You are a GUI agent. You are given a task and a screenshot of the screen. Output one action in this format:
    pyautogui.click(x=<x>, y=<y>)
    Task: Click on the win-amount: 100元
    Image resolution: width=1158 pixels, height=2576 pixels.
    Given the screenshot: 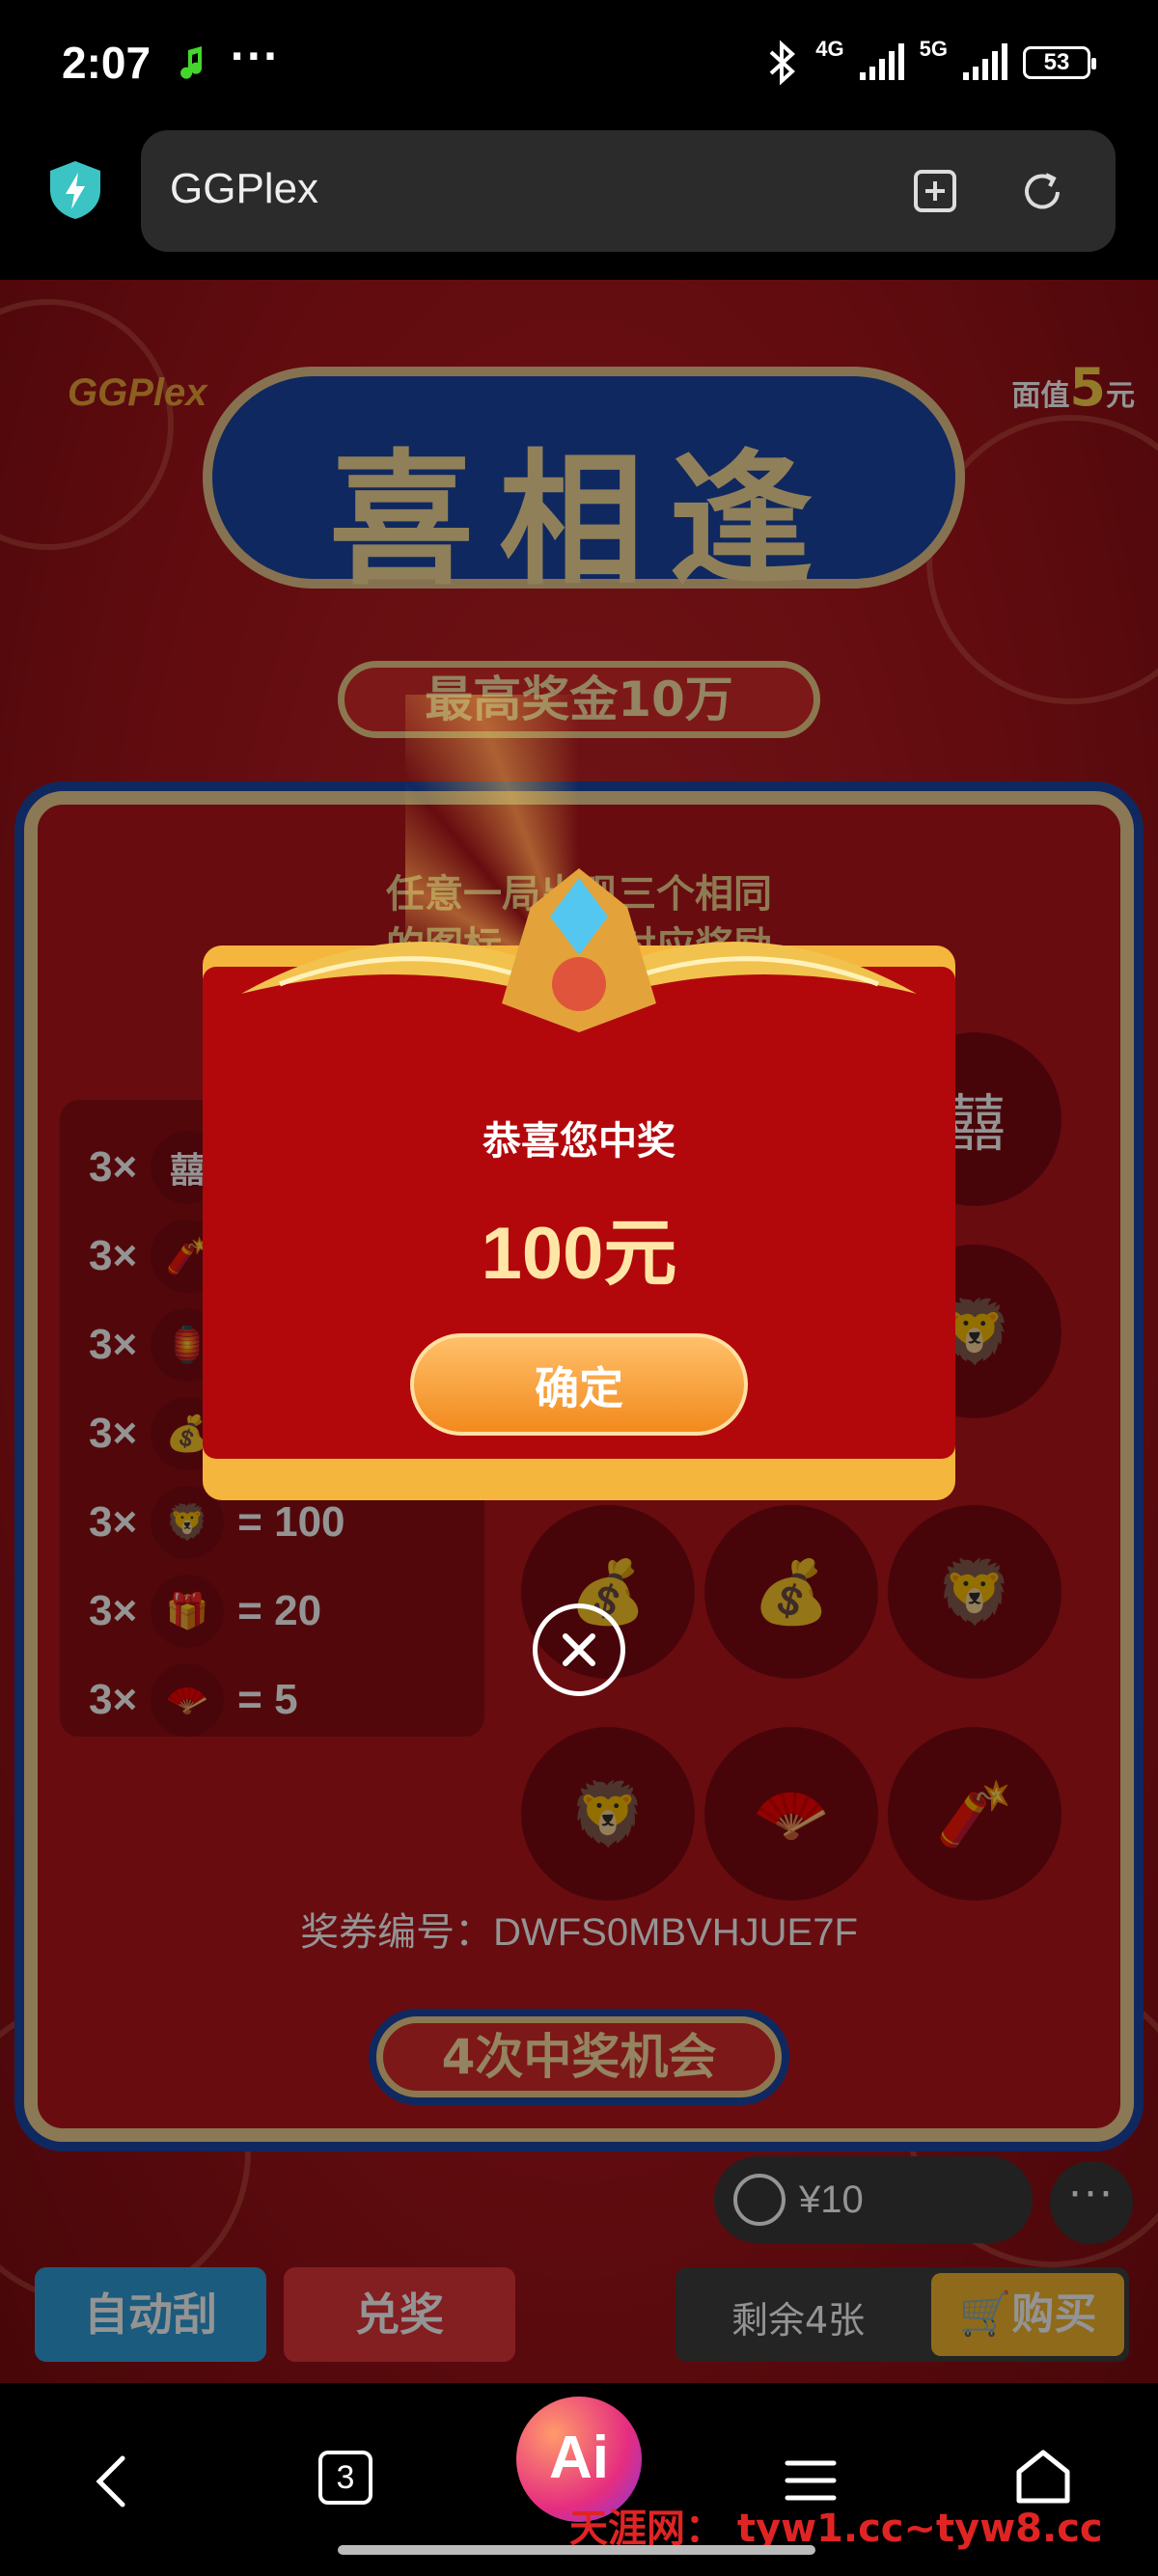 What is the action you would take?
    pyautogui.click(x=579, y=1254)
    